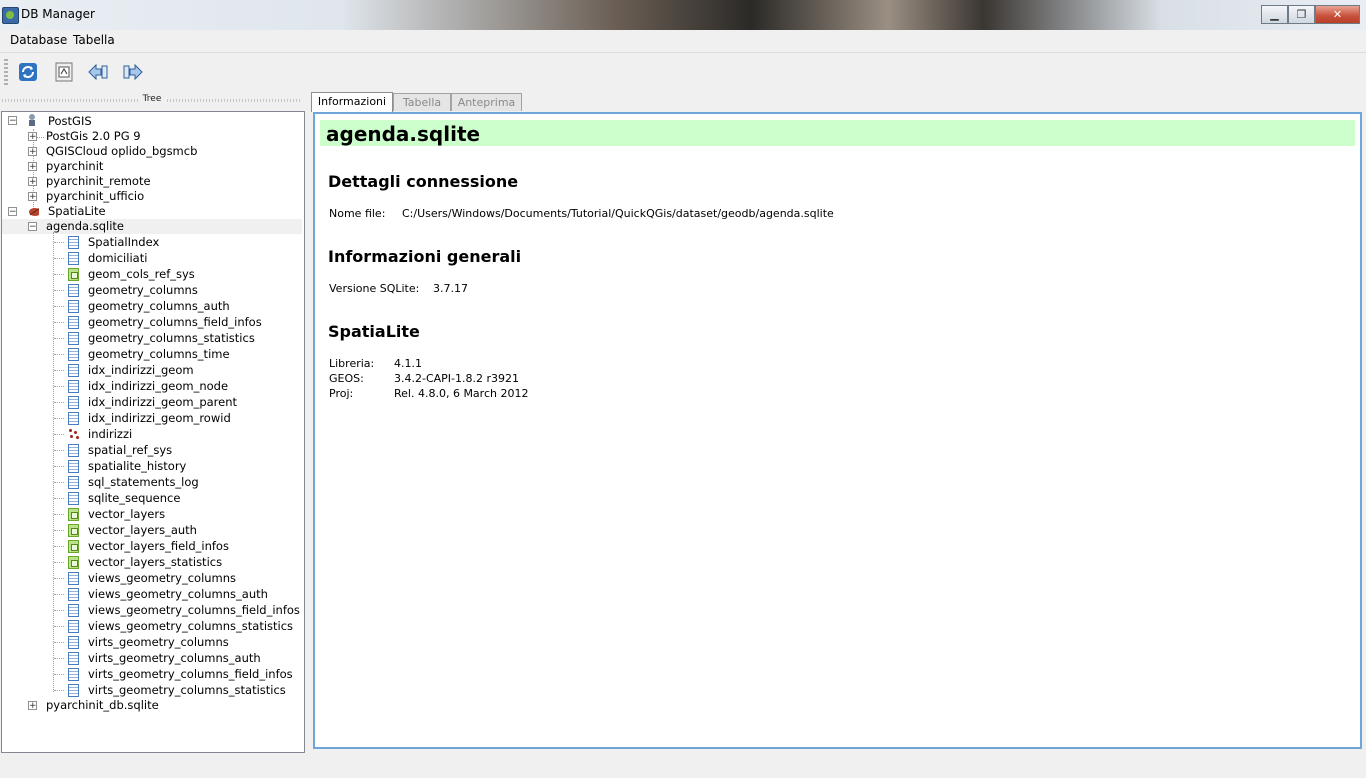 The height and width of the screenshot is (778, 1366). I want to click on tree-item-table: geometry_columns_field_infos, so click(175, 322).